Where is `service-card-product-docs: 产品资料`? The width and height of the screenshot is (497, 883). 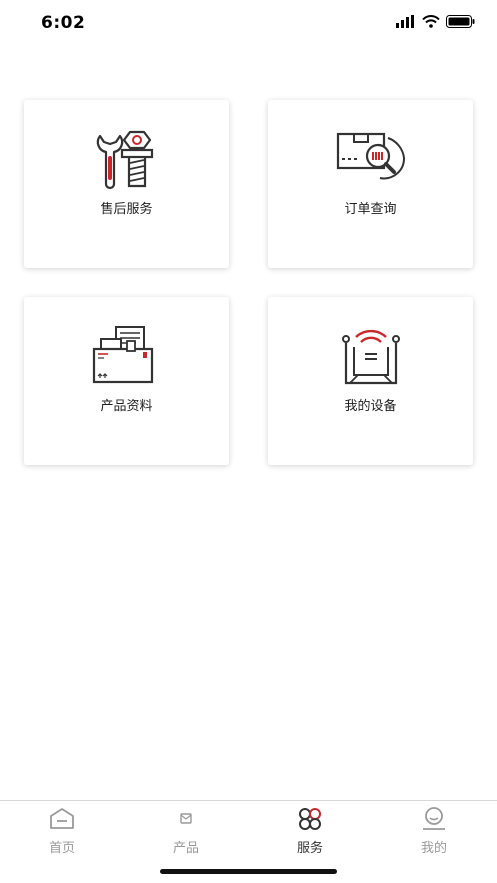
service-card-product-docs: 产品资料 is located at coordinates (126, 381).